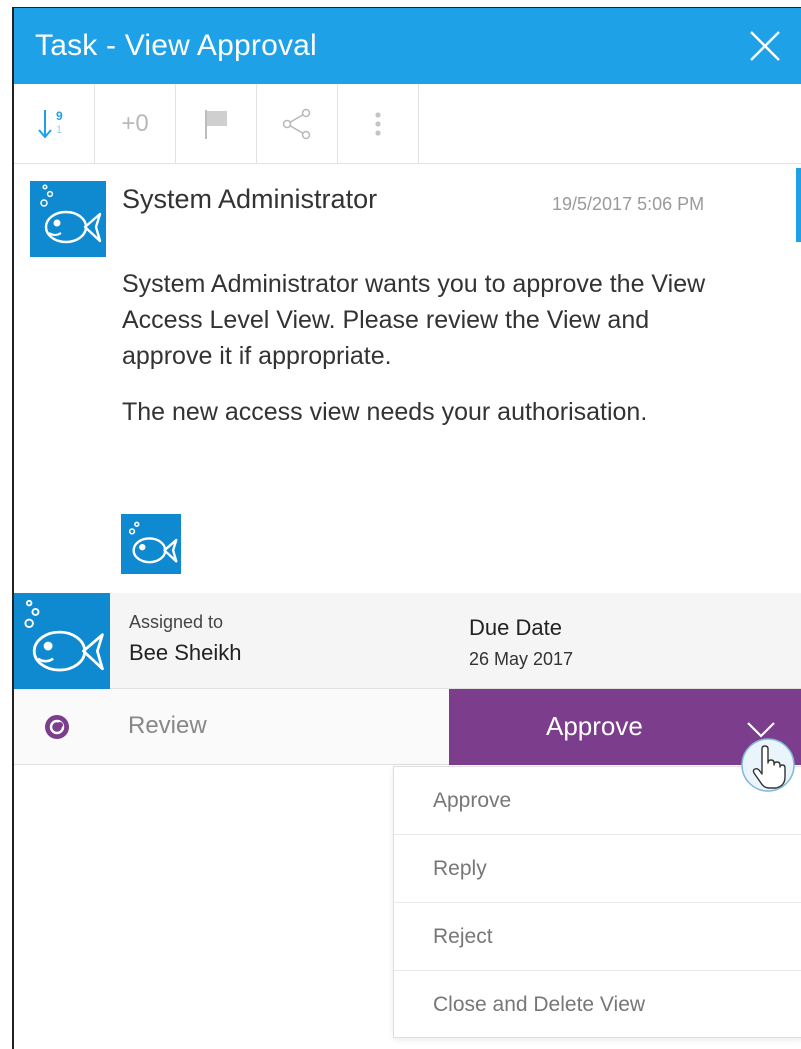 The height and width of the screenshot is (1049, 801). What do you see at coordinates (59, 116) in the screenshot?
I see `sort-top-digit: 9` at bounding box center [59, 116].